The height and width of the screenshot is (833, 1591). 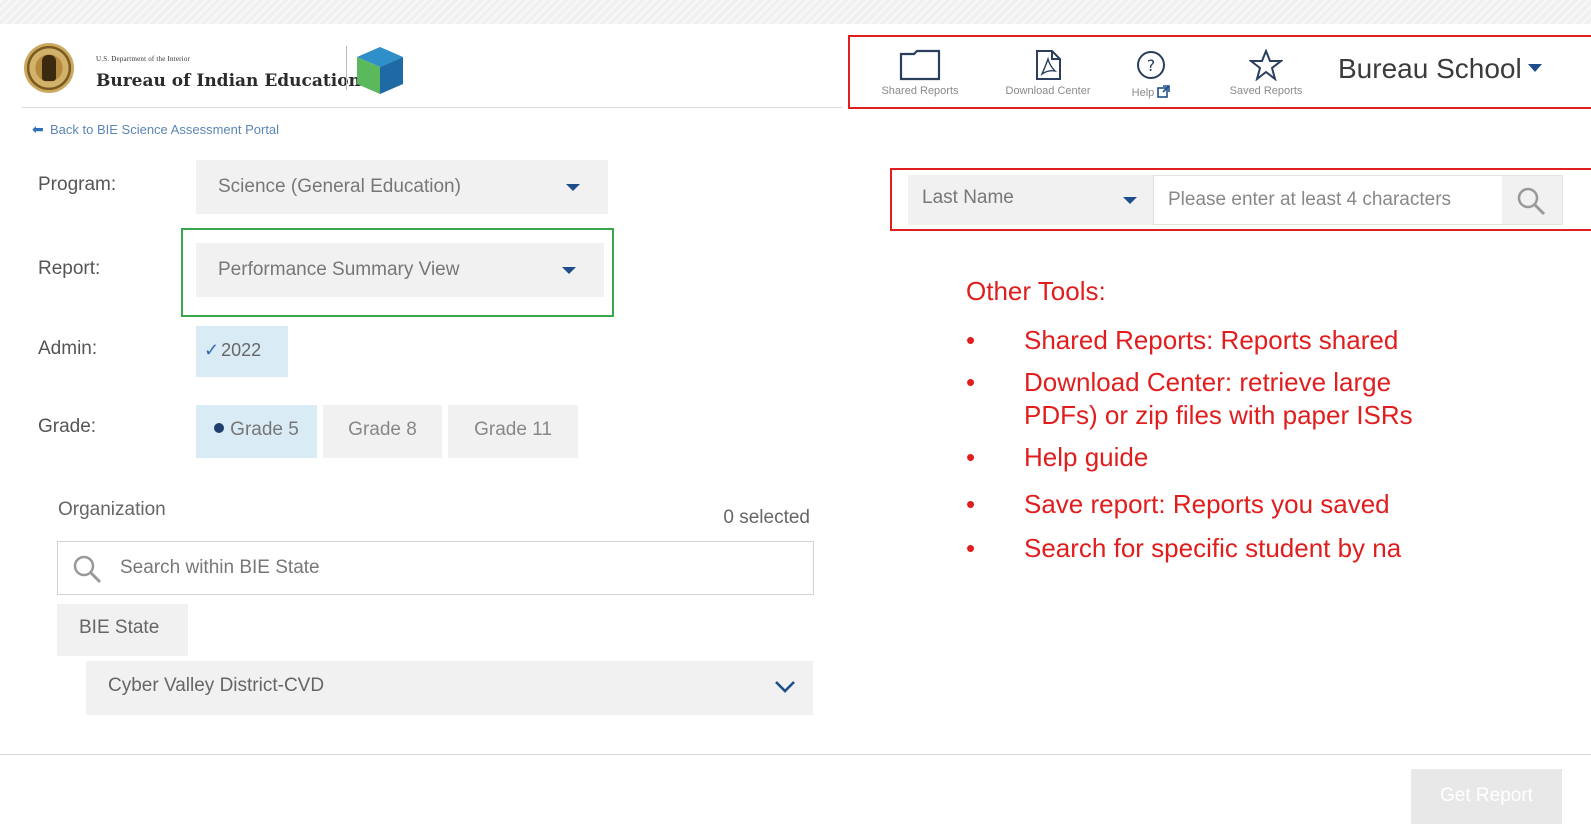 What do you see at coordinates (1036, 291) in the screenshot?
I see `annotation-heading: Other Tools:` at bounding box center [1036, 291].